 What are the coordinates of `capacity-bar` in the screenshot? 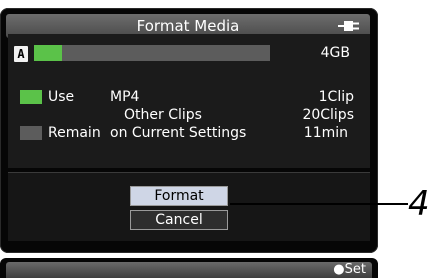 It's located at (152, 53).